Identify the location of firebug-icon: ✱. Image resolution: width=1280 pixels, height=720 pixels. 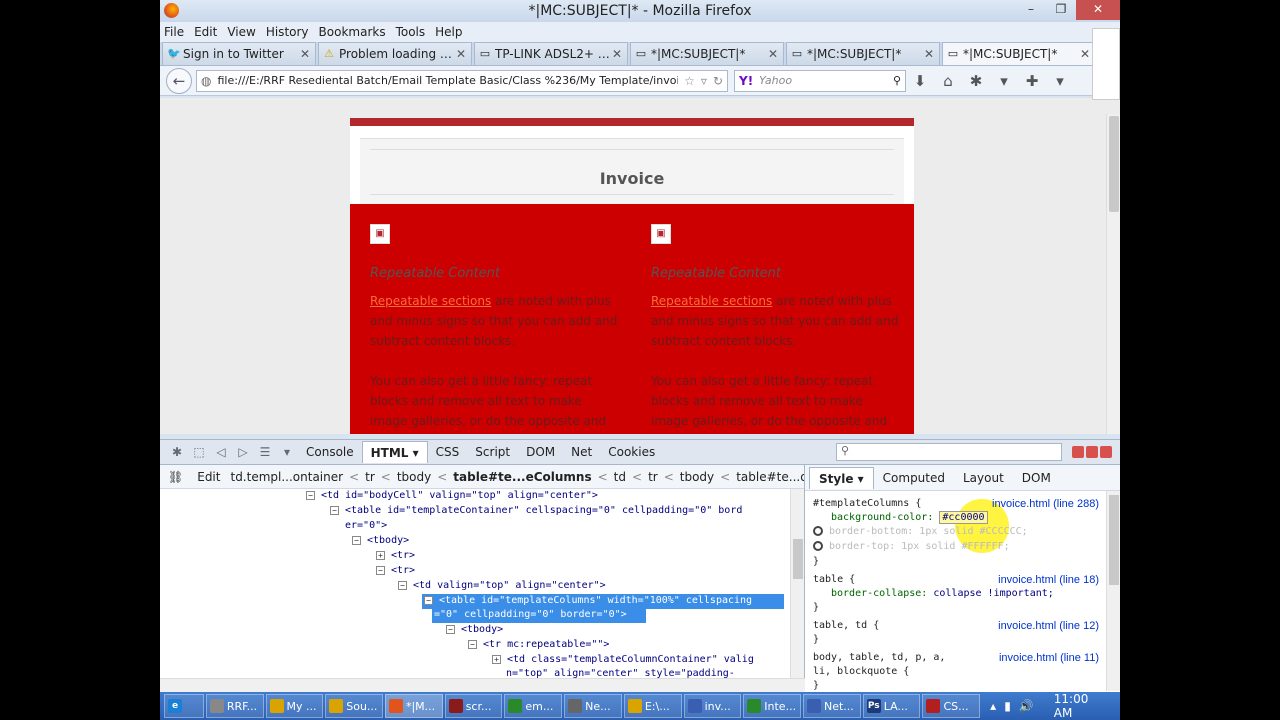
(976, 81).